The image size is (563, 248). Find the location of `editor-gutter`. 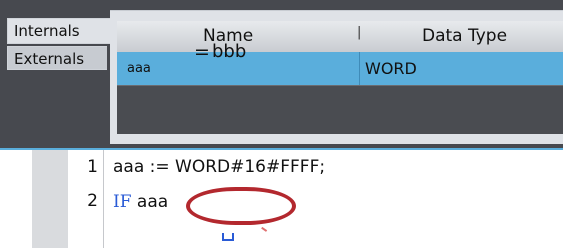

editor-gutter is located at coordinates (50, 199).